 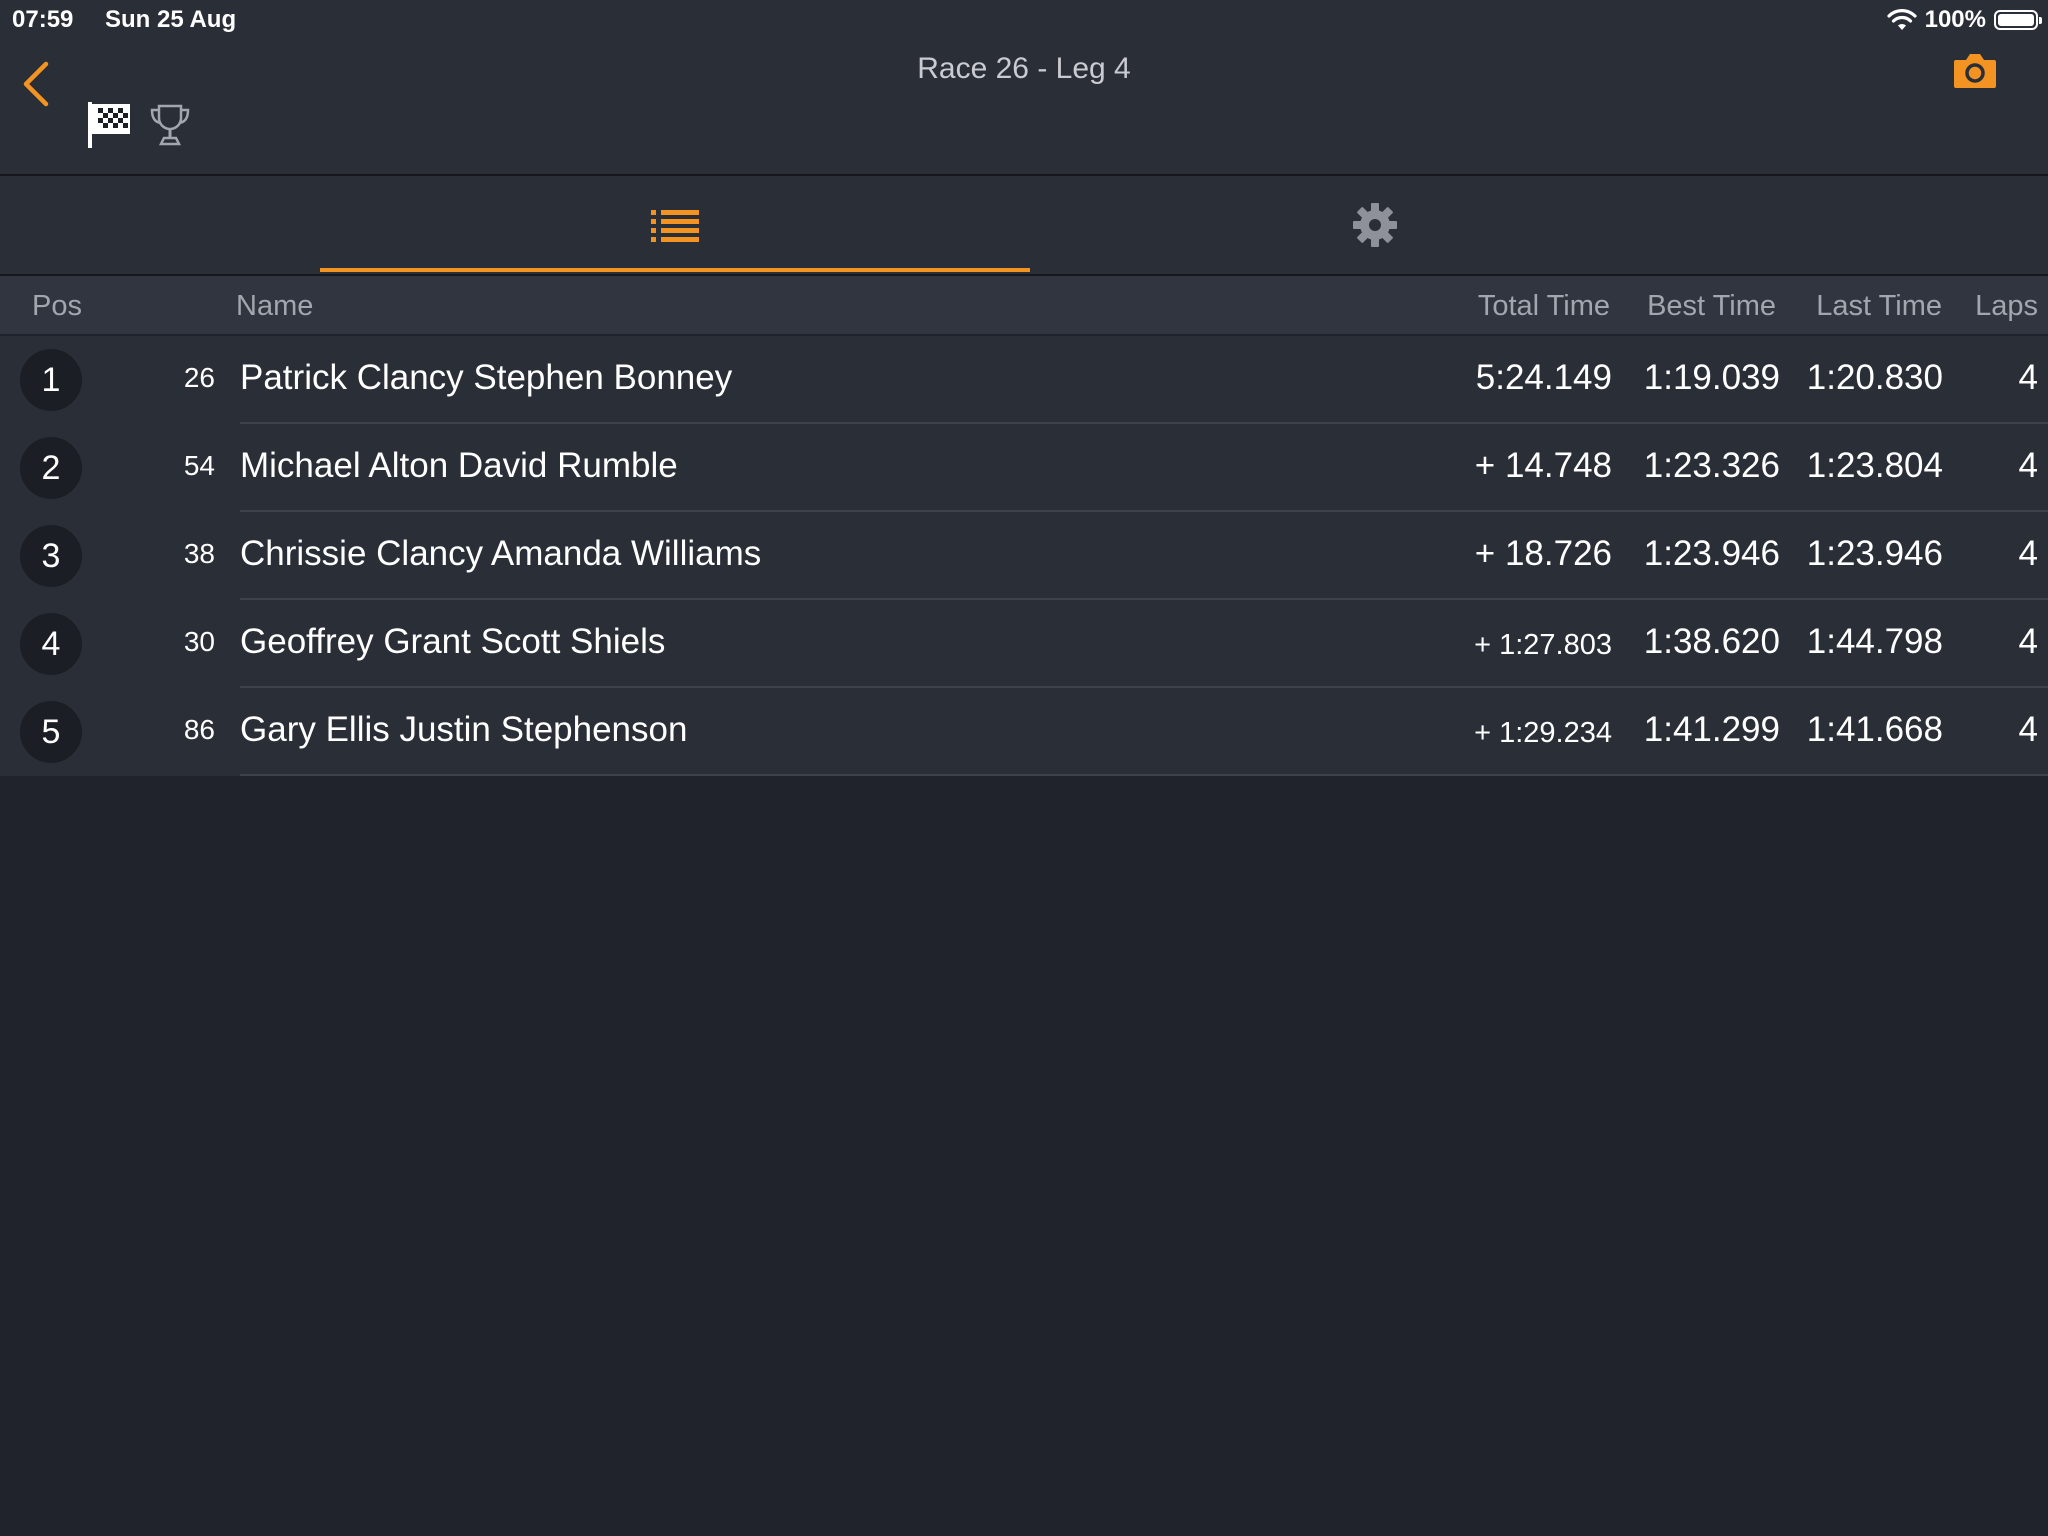 What do you see at coordinates (1543, 377) in the screenshot?
I see `total-time: 5:24.149` at bounding box center [1543, 377].